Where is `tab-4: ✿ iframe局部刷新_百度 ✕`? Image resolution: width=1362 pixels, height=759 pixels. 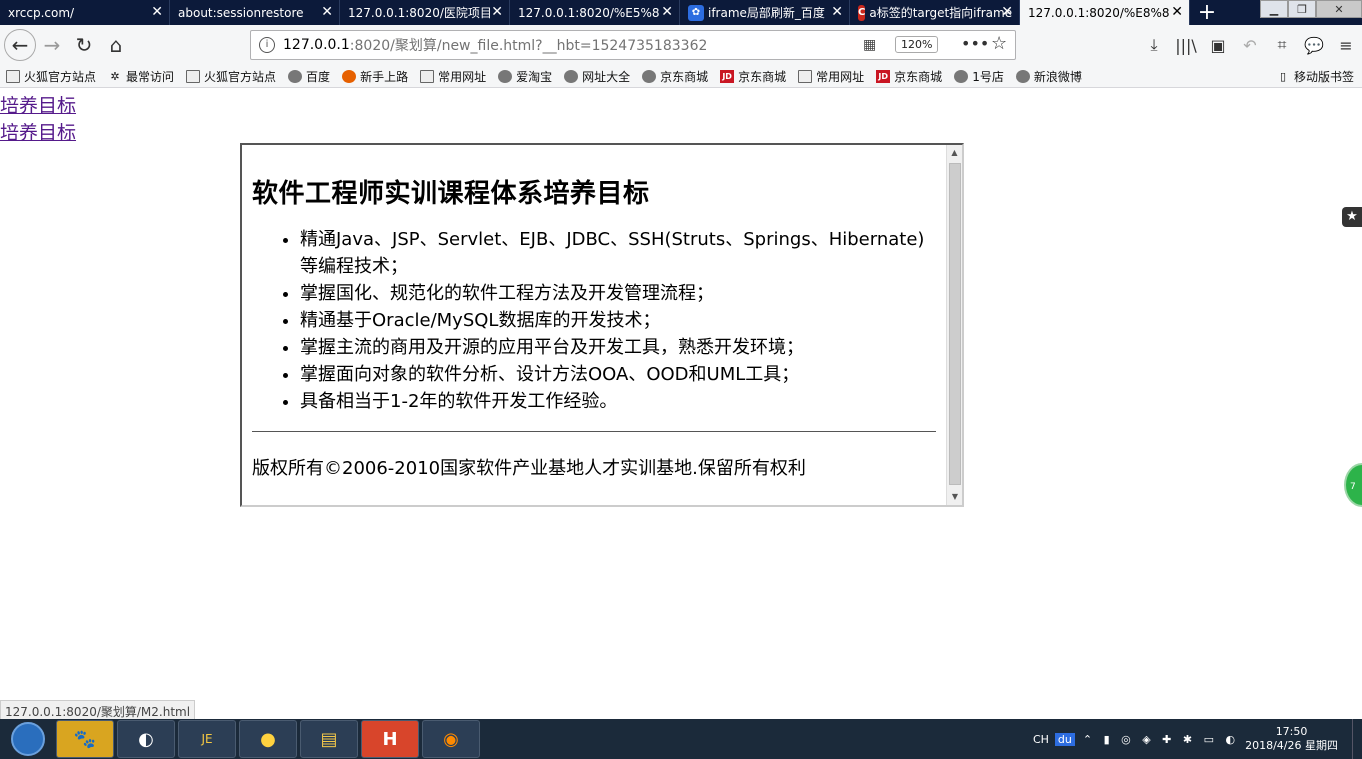 tab-4: ✿ iframe局部刷新_百度 ✕ is located at coordinates (765, 12).